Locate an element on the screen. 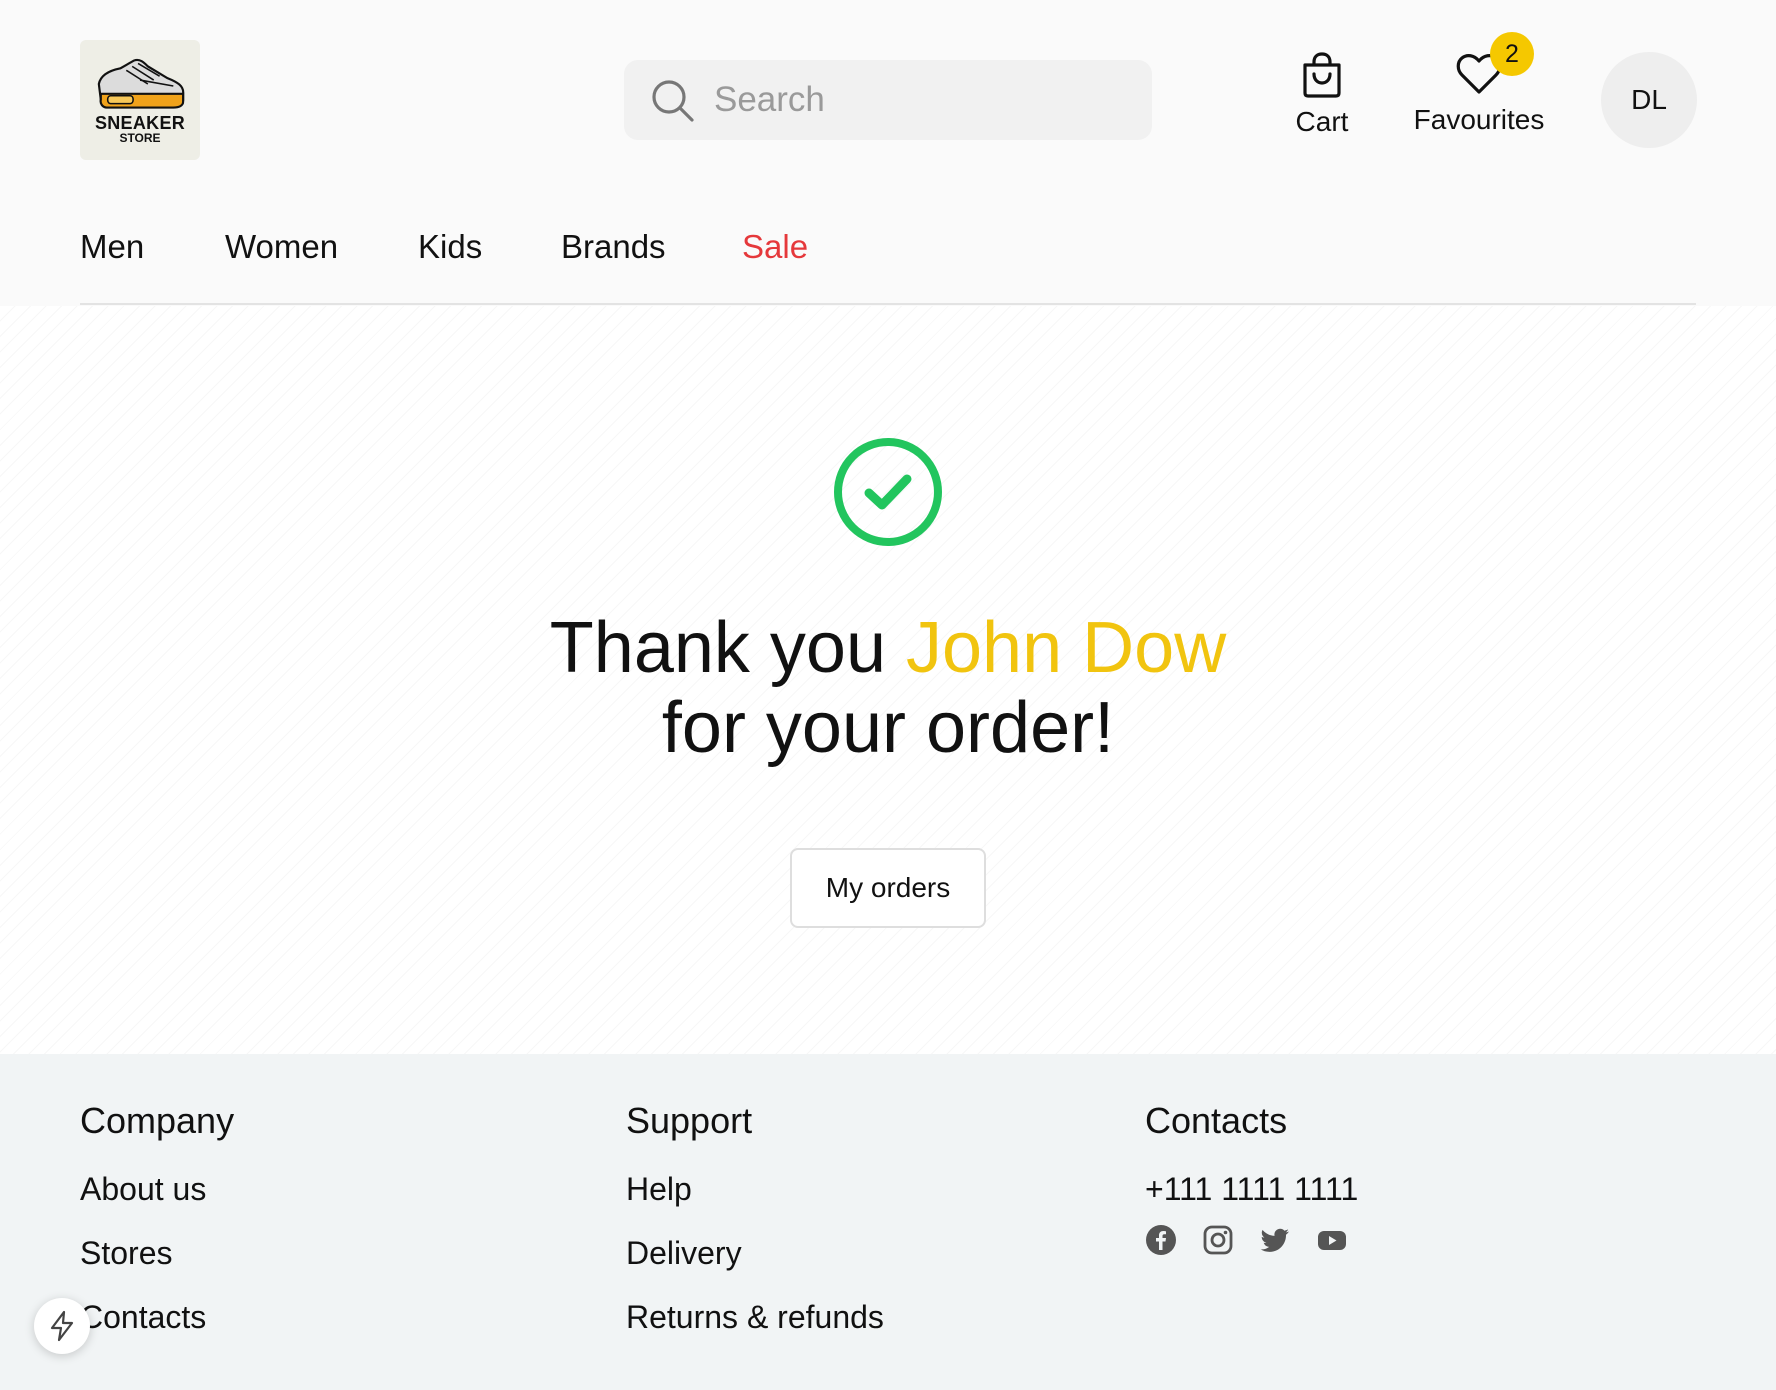 The width and height of the screenshot is (1776, 1390). nav-item-men: Men is located at coordinates (112, 247).